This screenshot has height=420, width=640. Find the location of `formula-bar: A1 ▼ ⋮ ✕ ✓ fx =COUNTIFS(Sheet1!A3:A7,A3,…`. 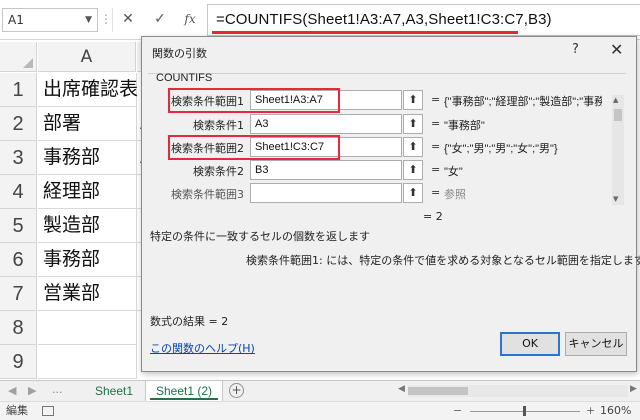

formula-bar: A1 ▼ ⋮ ✕ ✓ fx =COUNTIFS(Sheet1!A3:A7,A3,… is located at coordinates (320, 20).